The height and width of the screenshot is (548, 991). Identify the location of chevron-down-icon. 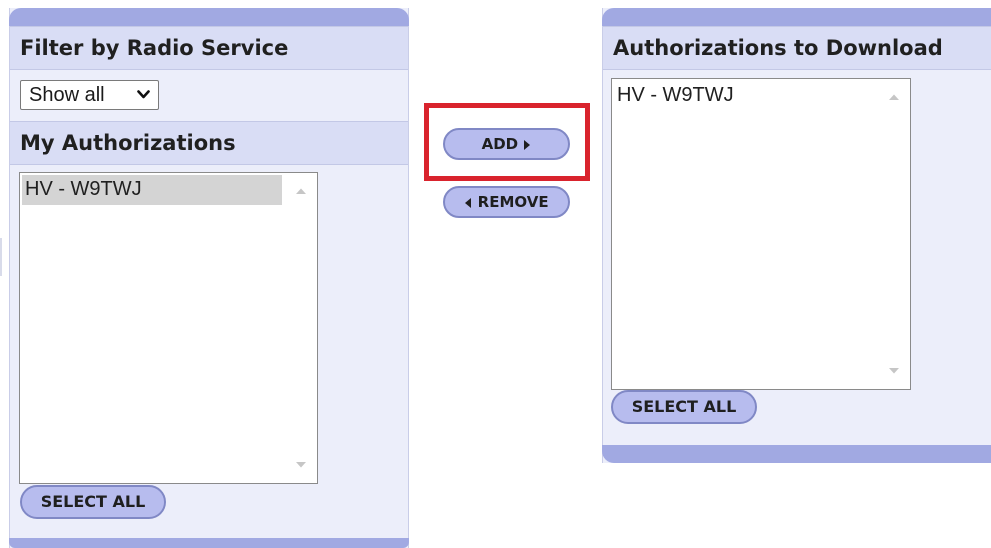
(143, 94).